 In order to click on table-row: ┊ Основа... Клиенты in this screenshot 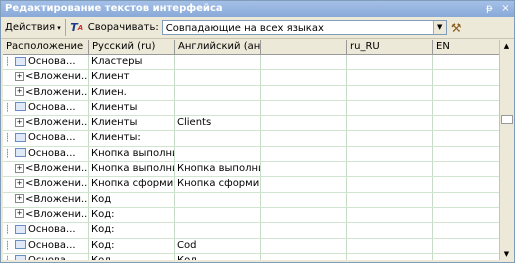, I will do `click(252, 108)`.